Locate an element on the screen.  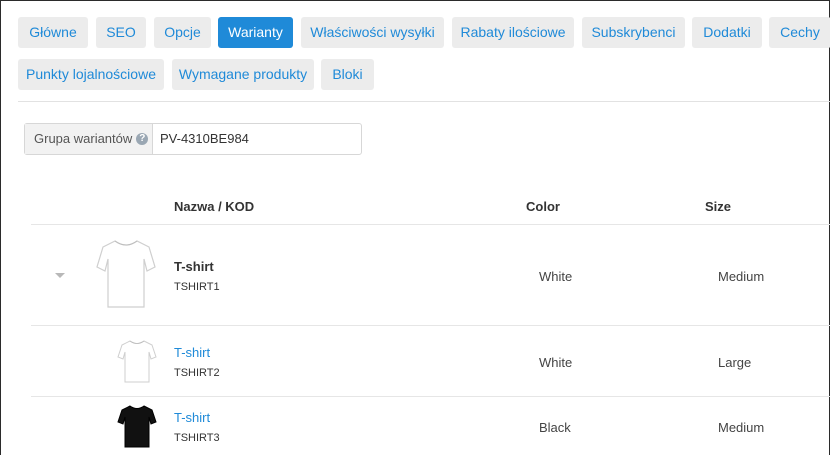
header-name-code: Nazwa / KOD is located at coordinates (214, 206).